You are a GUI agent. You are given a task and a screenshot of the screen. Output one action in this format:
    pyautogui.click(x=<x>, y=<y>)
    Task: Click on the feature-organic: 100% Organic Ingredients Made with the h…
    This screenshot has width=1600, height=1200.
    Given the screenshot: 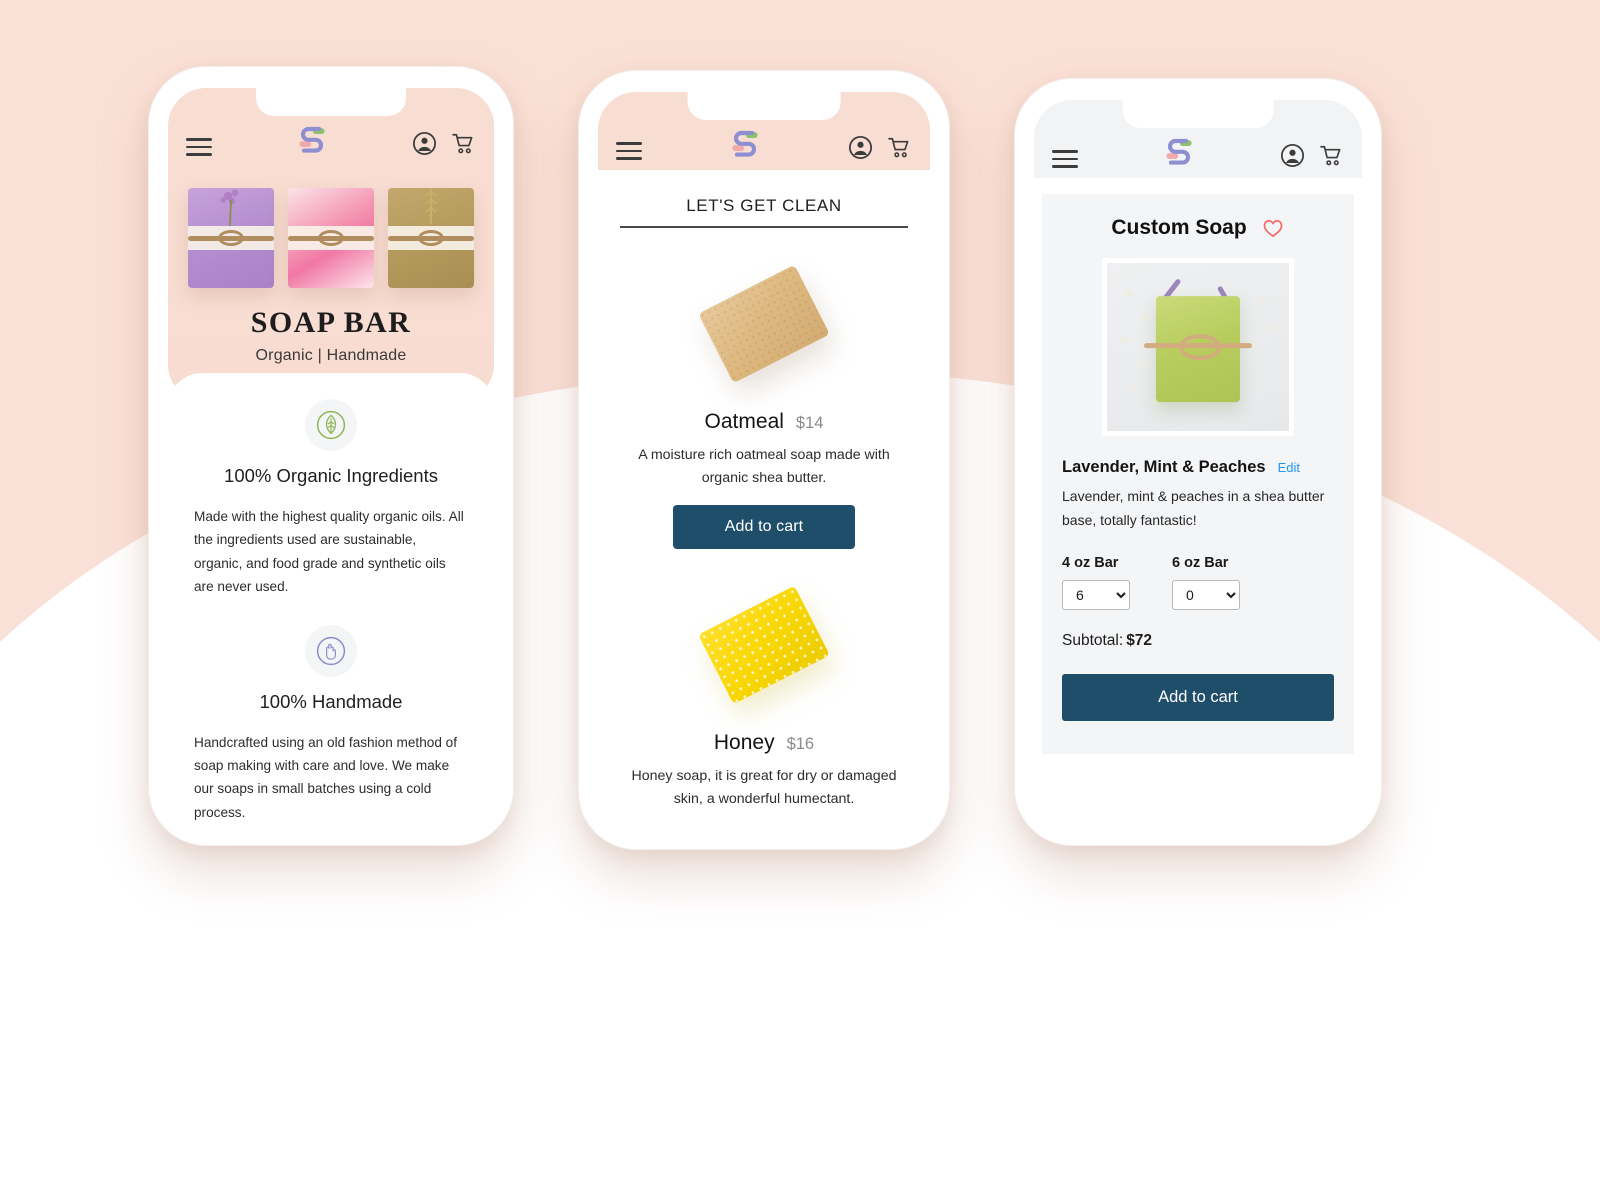 What is the action you would take?
    pyautogui.click(x=331, y=499)
    